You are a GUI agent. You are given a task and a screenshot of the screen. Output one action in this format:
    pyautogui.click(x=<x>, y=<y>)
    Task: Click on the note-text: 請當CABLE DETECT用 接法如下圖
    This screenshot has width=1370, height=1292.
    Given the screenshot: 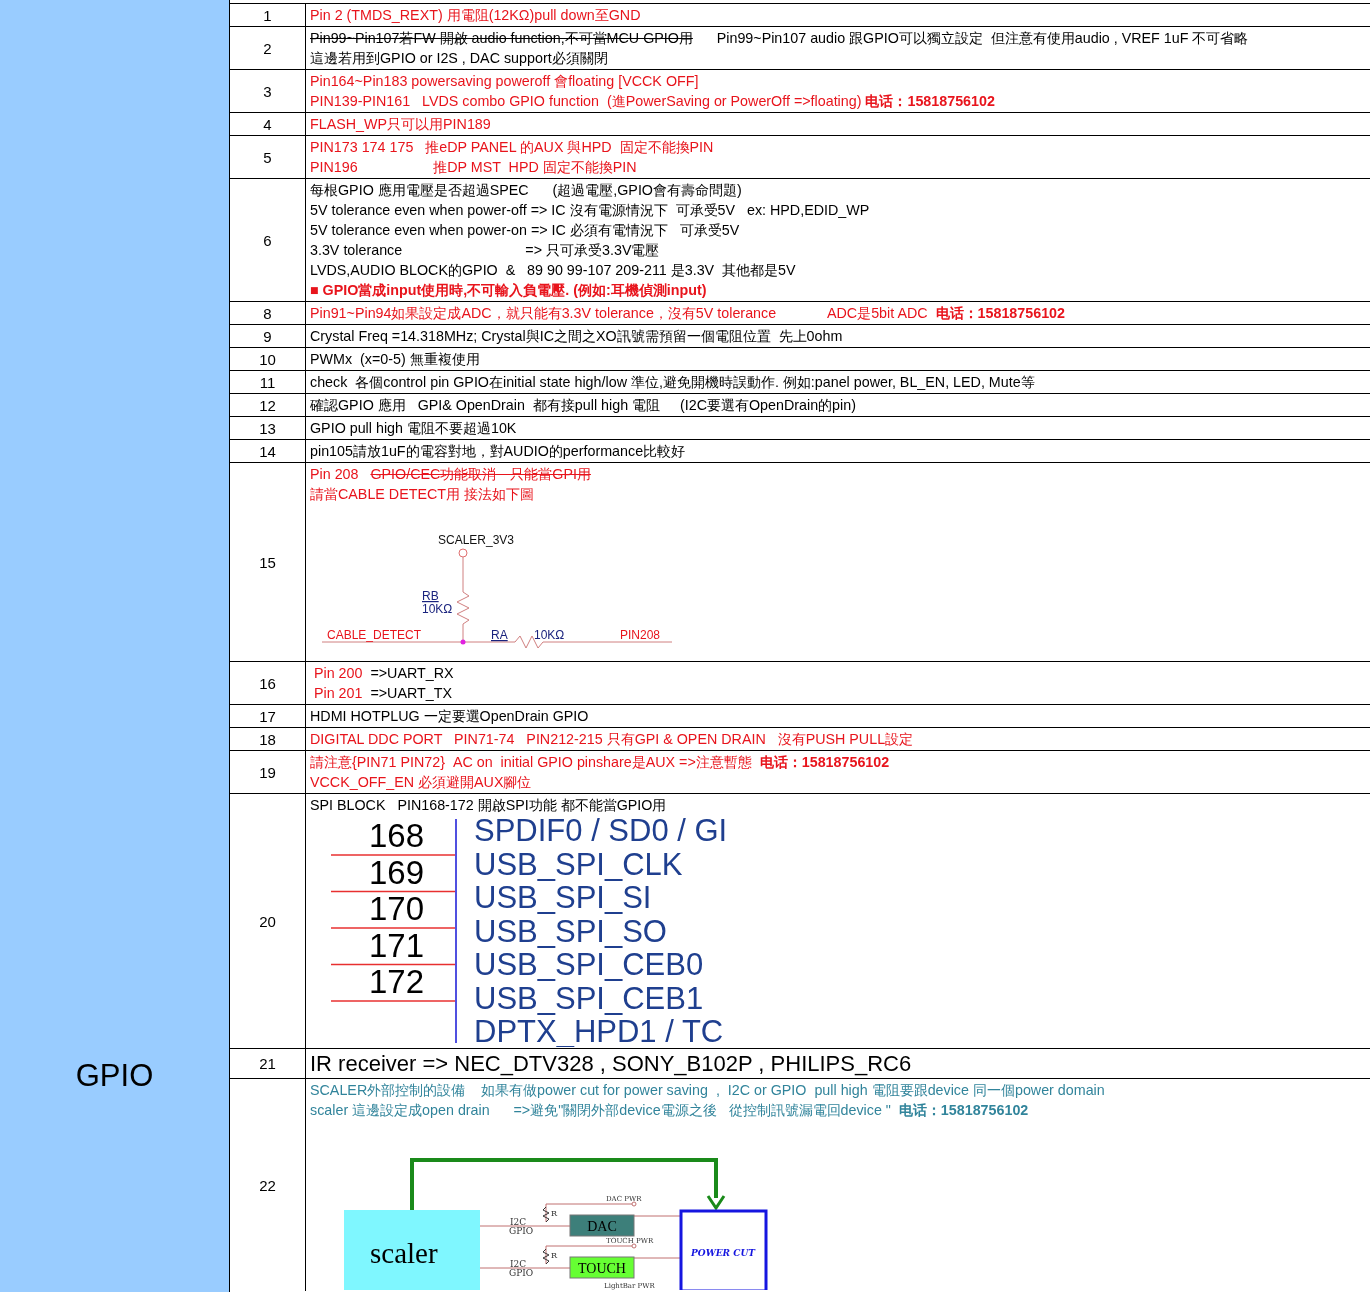 What is the action you would take?
    pyautogui.click(x=422, y=494)
    